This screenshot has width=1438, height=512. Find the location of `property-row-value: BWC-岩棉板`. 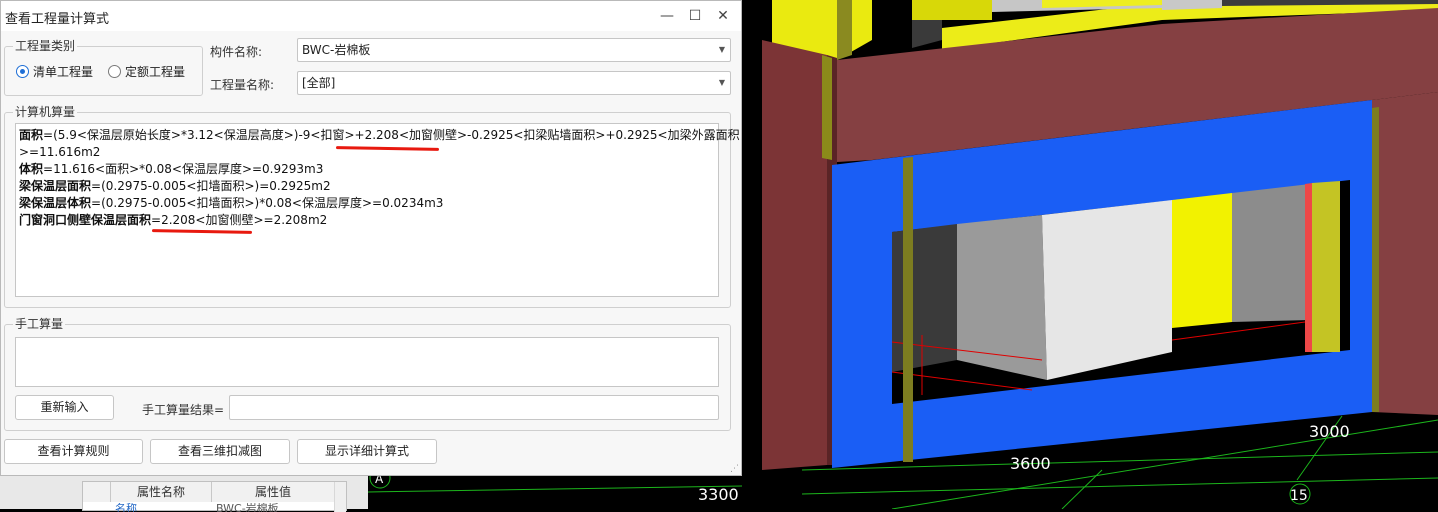

property-row-value: BWC-岩棉板 is located at coordinates (247, 507).